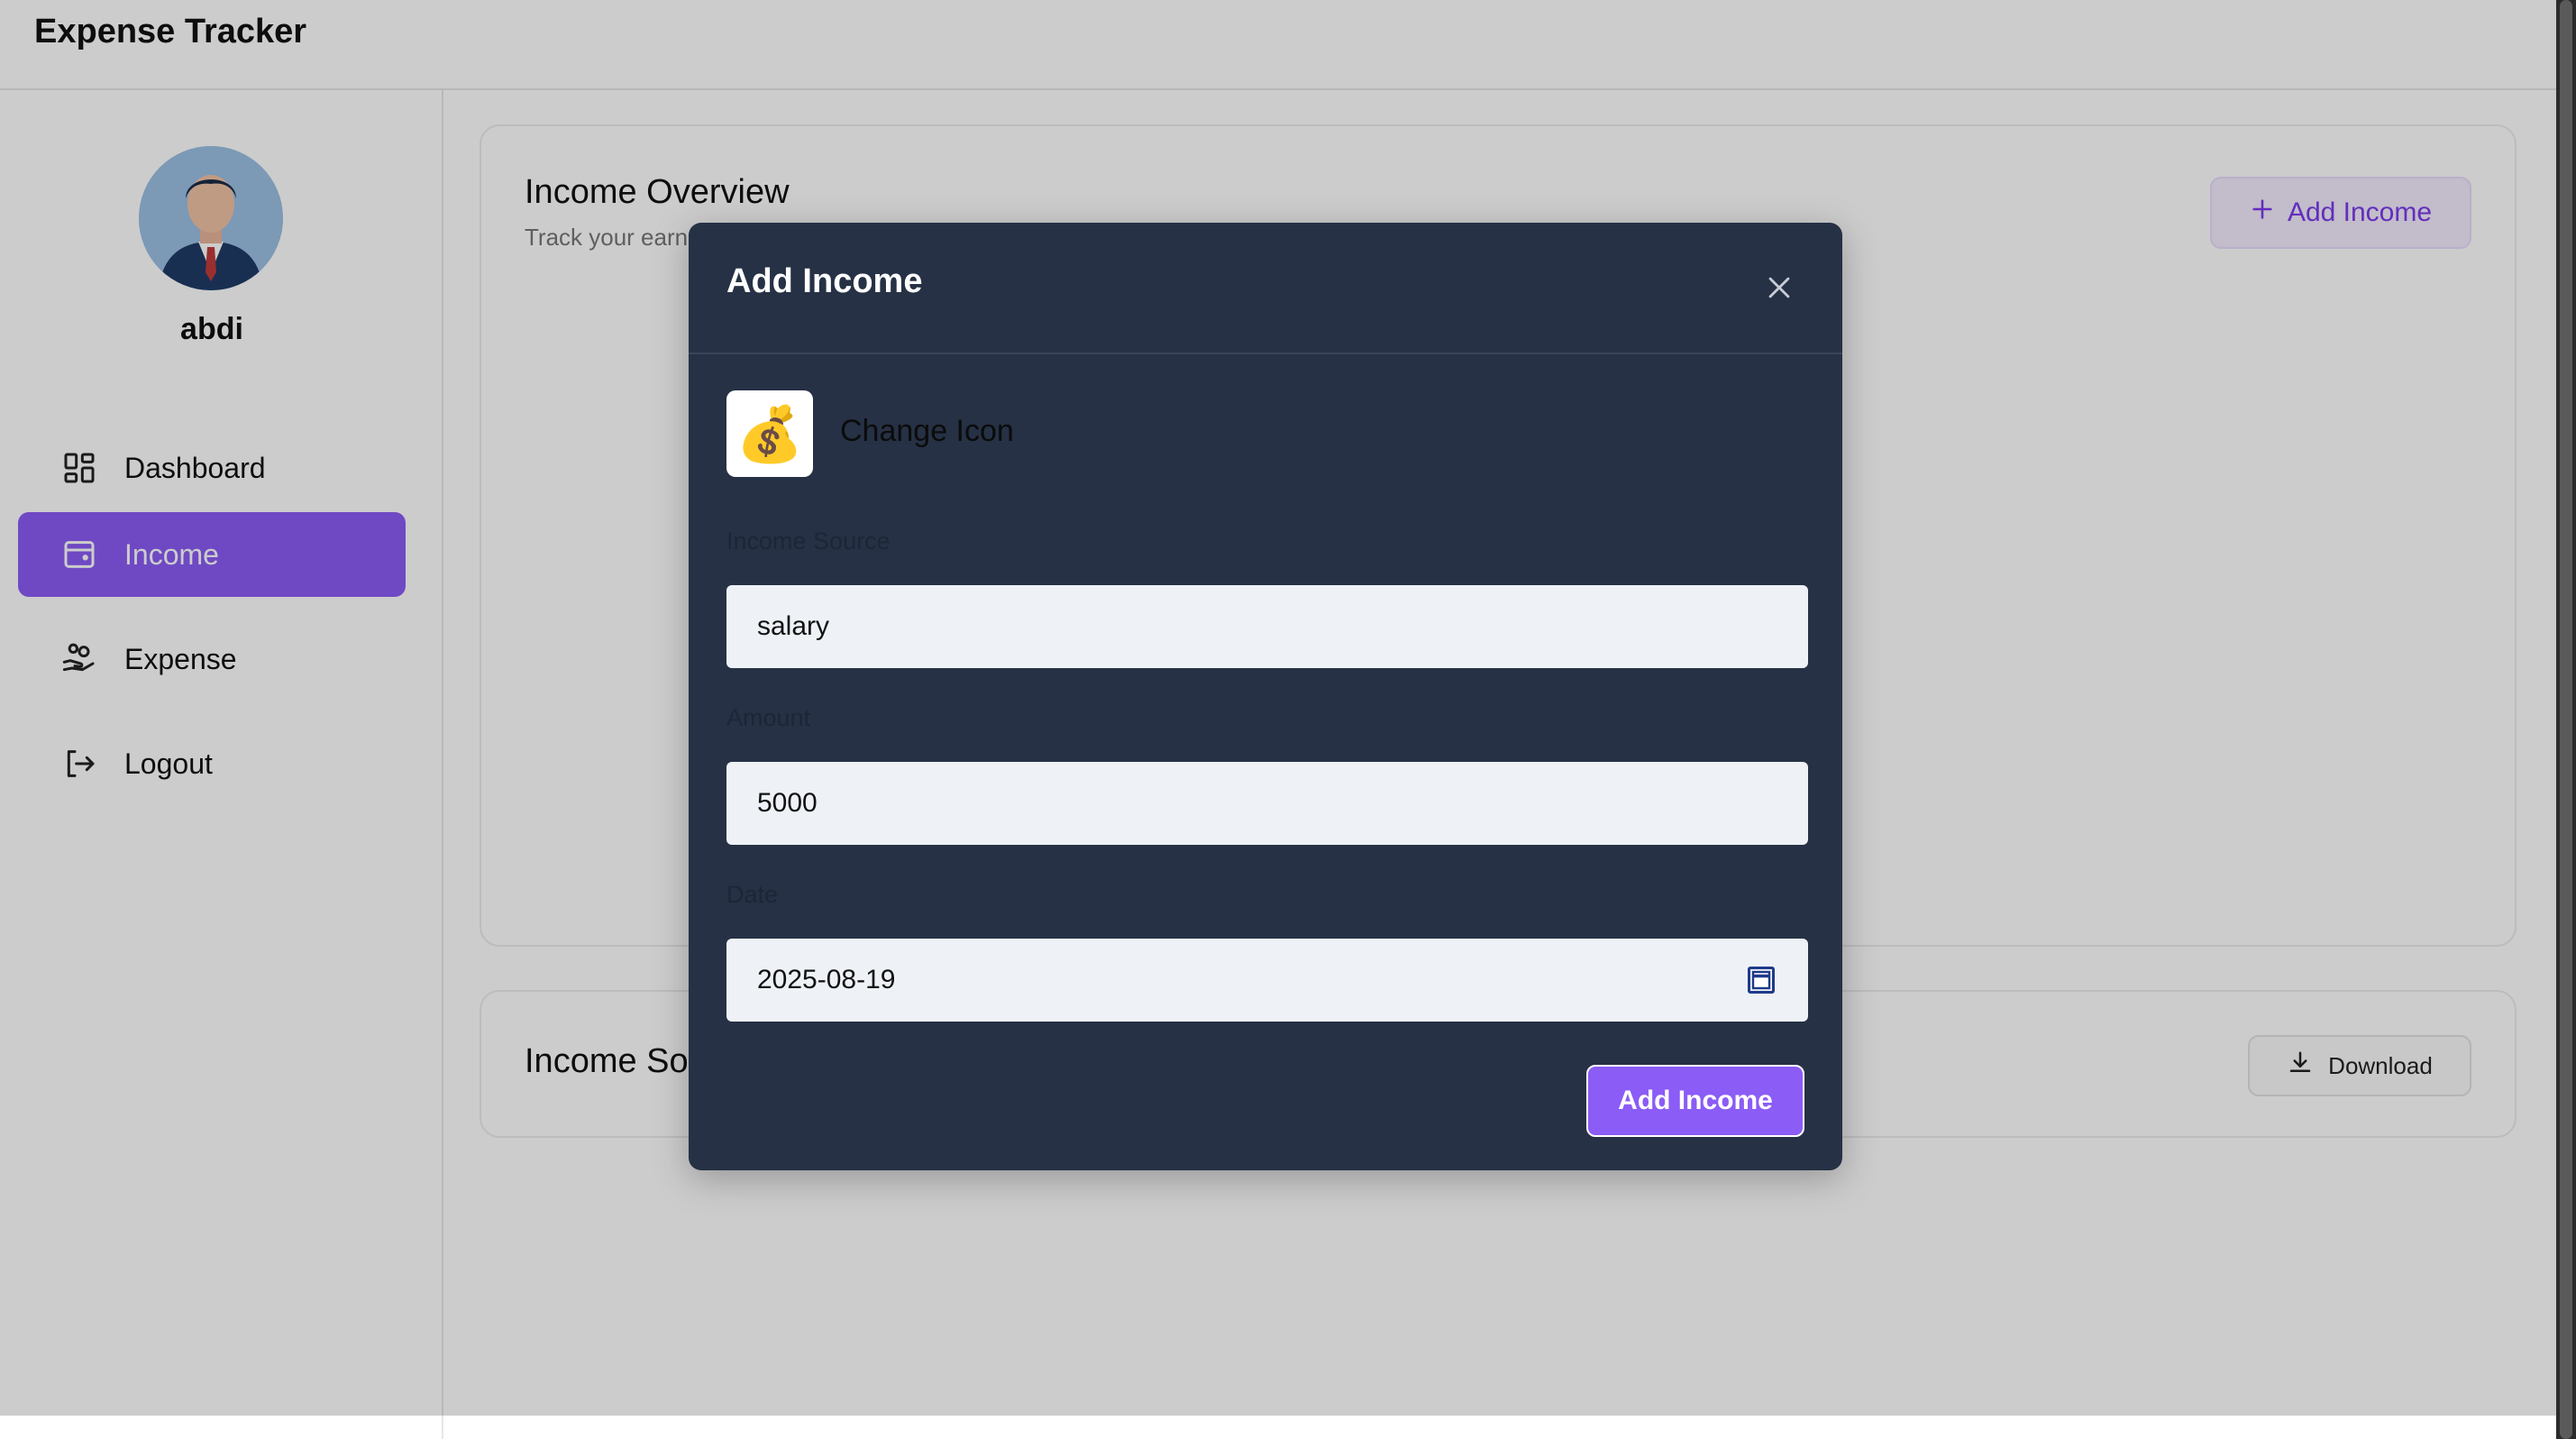 This screenshot has width=2576, height=1439. Describe the element at coordinates (769, 717) in the screenshot. I see `amount-label: Amount` at that location.